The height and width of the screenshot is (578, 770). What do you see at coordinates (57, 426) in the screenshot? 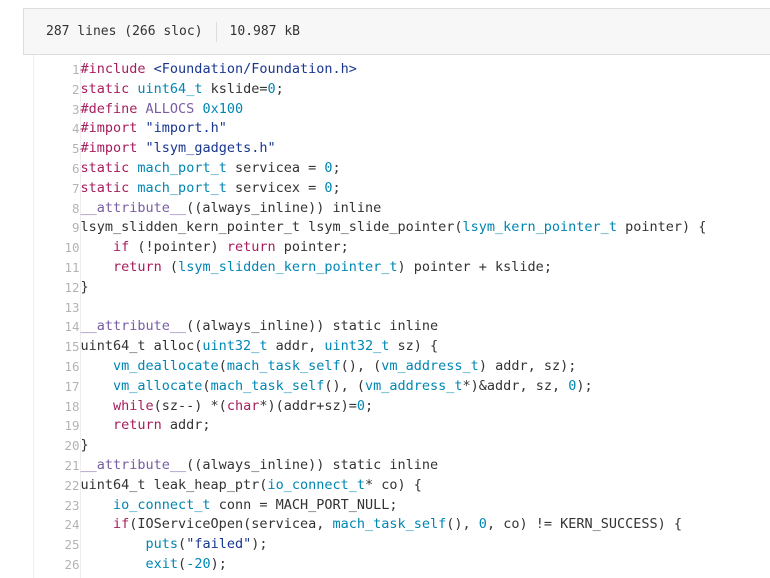
I see `line-number: 19` at bounding box center [57, 426].